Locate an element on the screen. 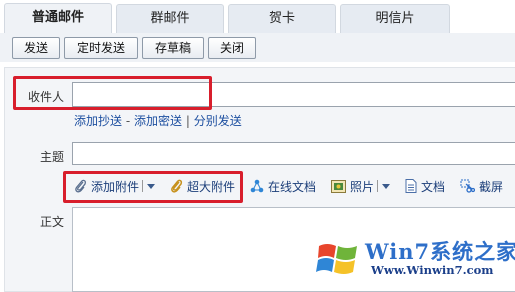 The width and height of the screenshot is (515, 292). picture-icon is located at coordinates (338, 186).